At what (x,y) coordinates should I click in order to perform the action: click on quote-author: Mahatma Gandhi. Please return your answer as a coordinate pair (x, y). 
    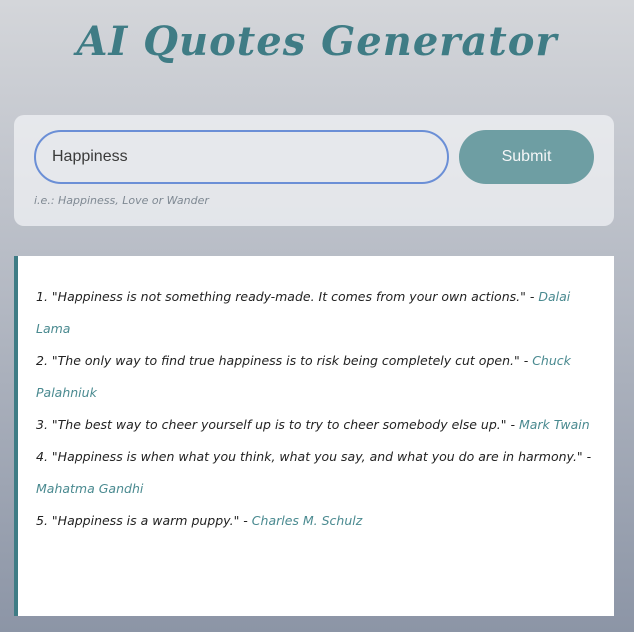
    Looking at the image, I should click on (90, 488).